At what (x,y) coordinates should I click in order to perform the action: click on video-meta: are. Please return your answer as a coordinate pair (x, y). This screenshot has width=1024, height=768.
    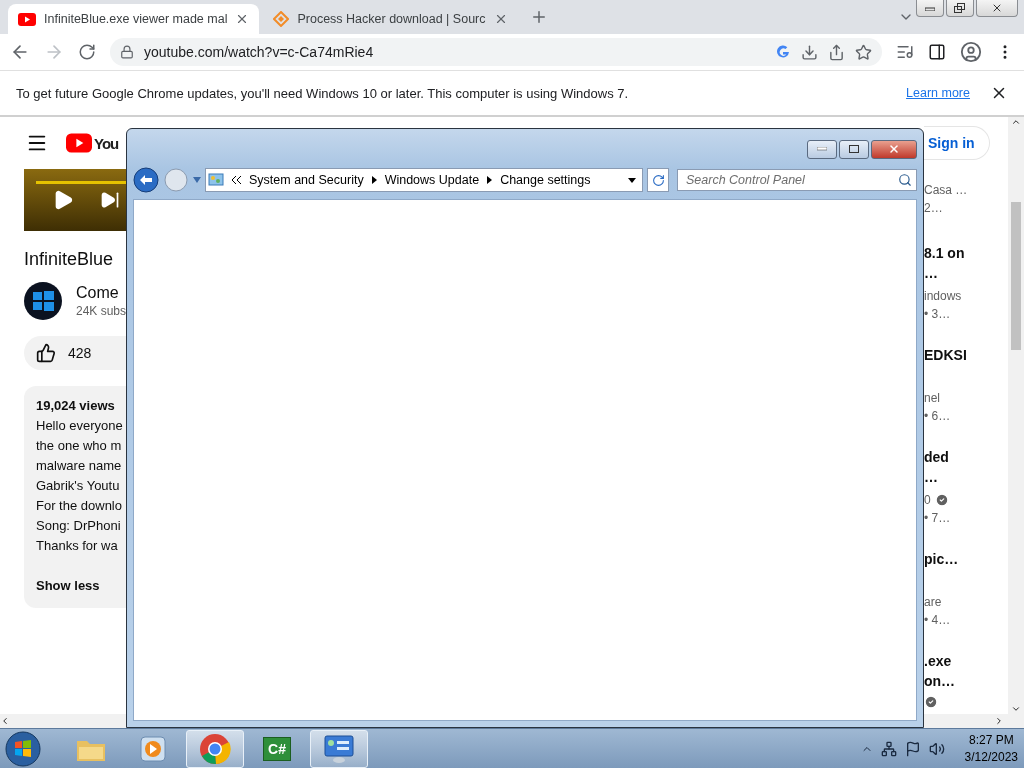
    Looking at the image, I should click on (933, 602).